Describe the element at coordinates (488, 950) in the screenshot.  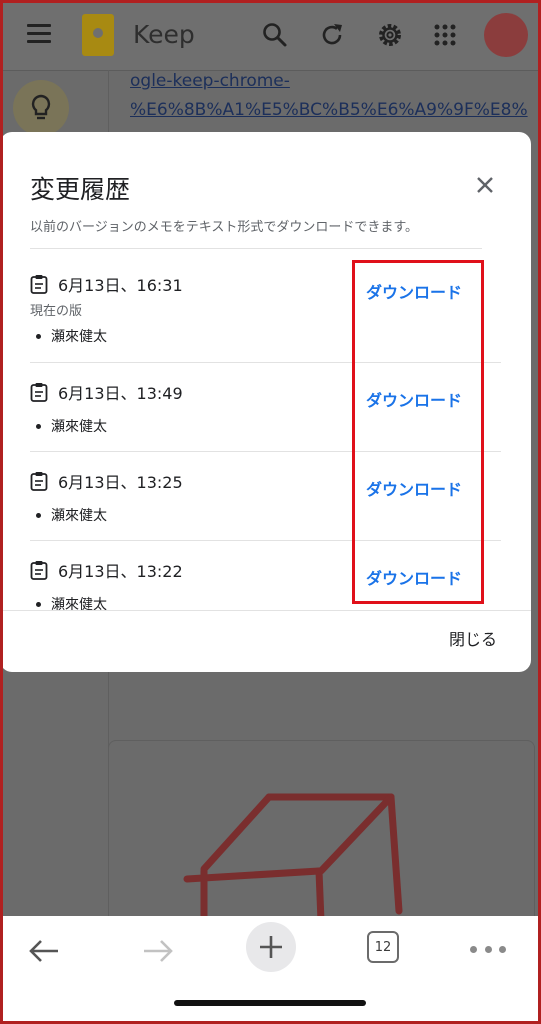
I see `more-icon` at that location.